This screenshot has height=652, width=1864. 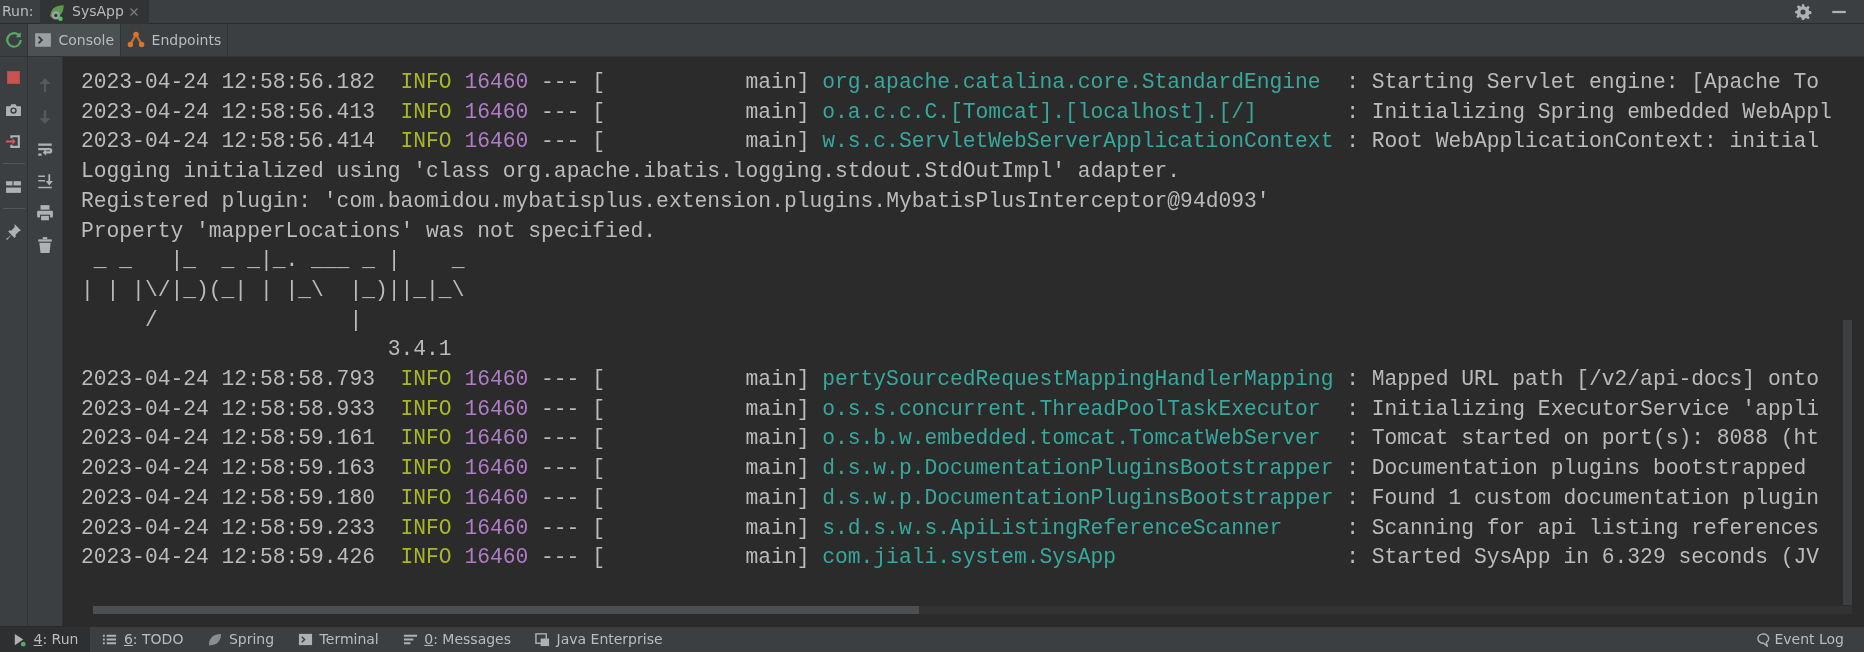 I want to click on console-tab: Endpoints, so click(x=175, y=40).